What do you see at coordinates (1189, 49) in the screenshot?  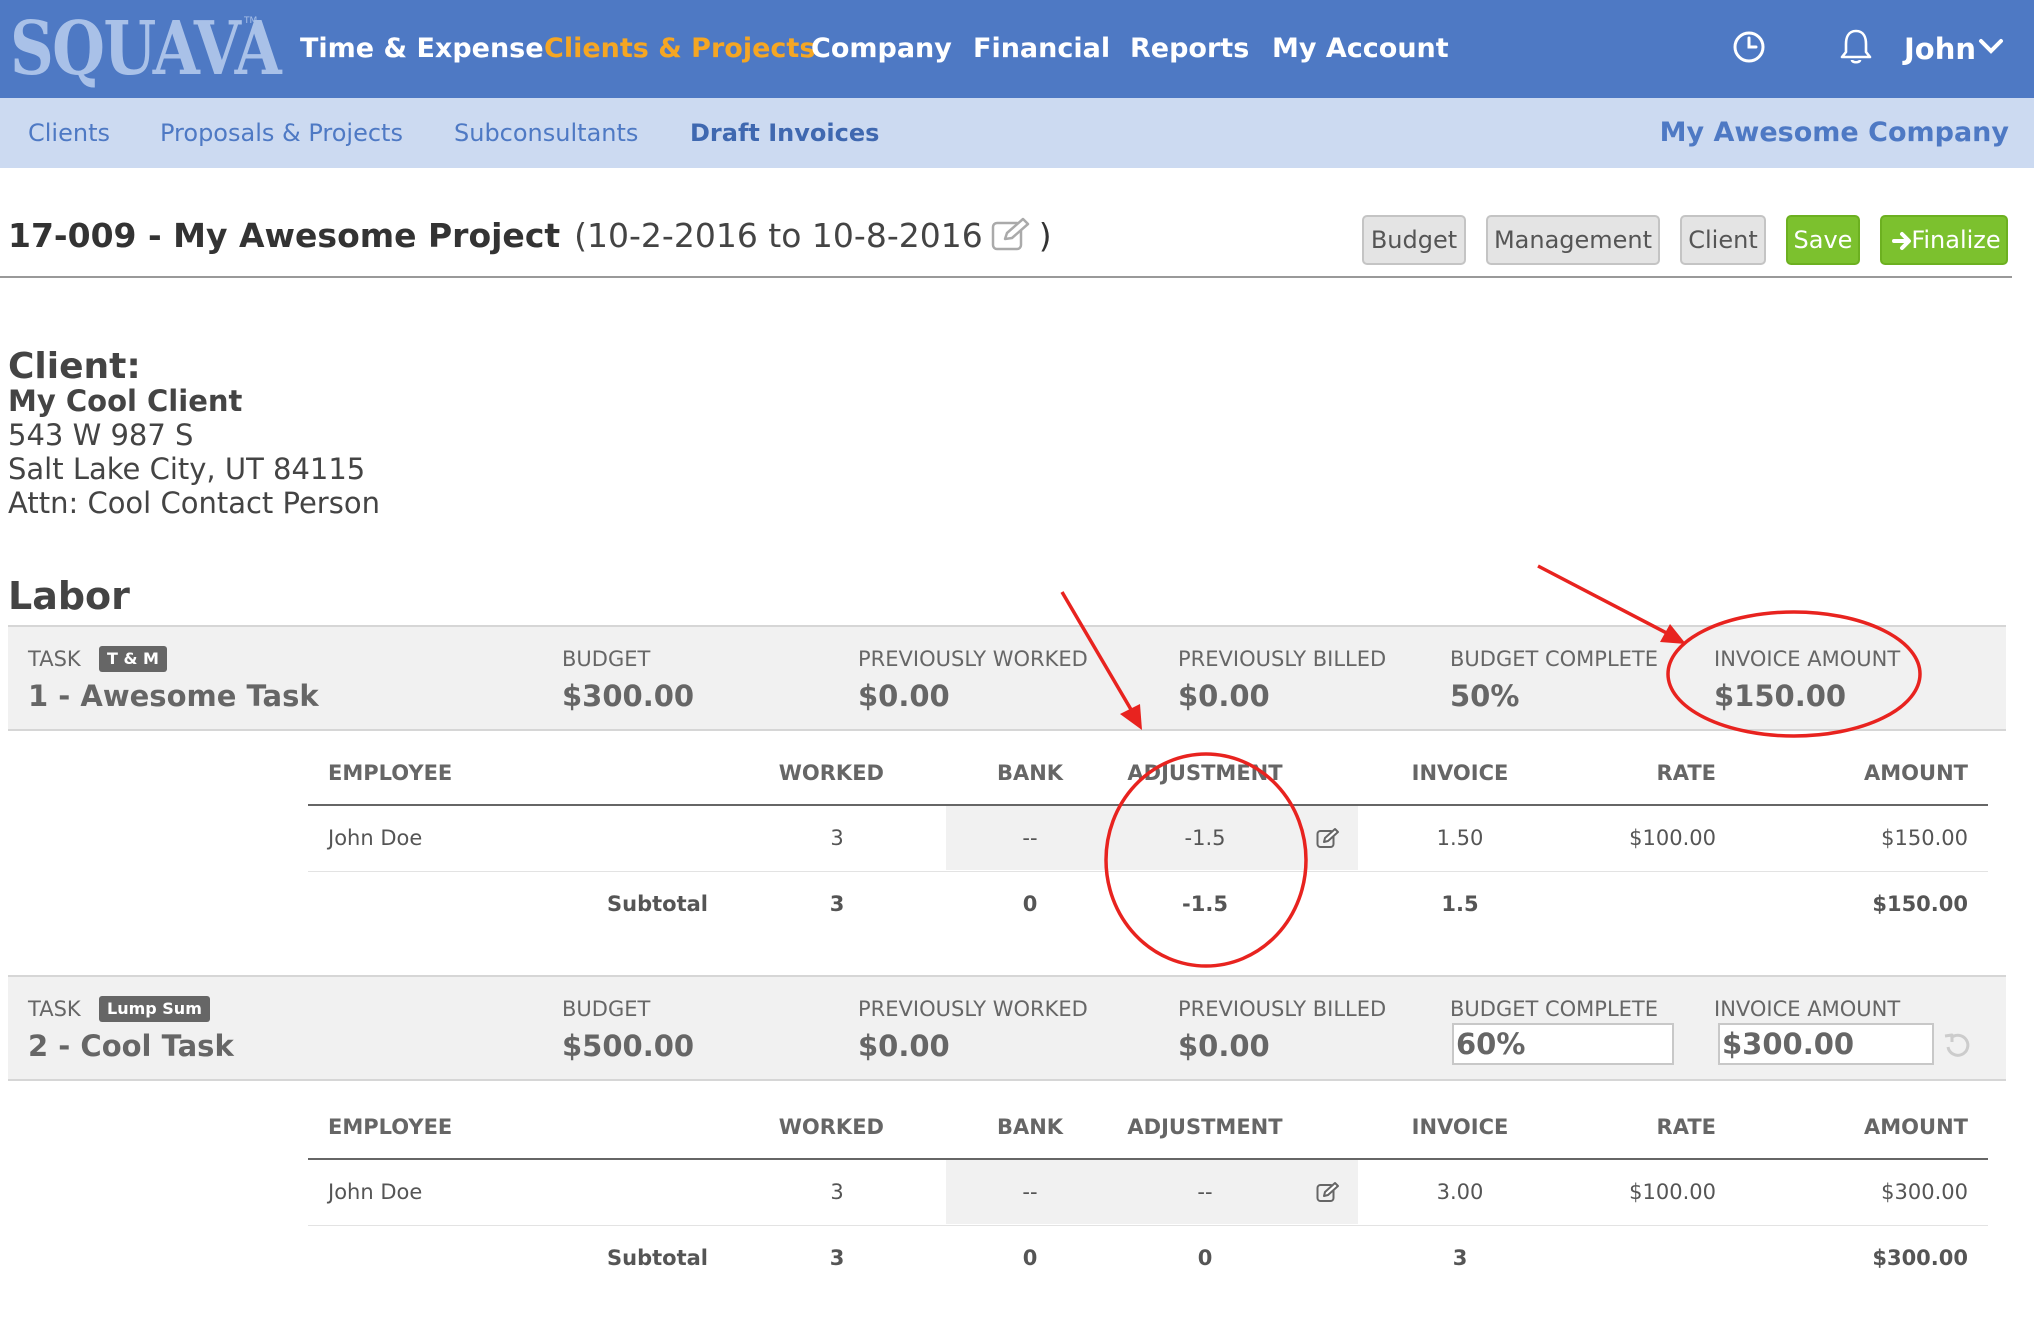 I see `nav-reports: Reports` at bounding box center [1189, 49].